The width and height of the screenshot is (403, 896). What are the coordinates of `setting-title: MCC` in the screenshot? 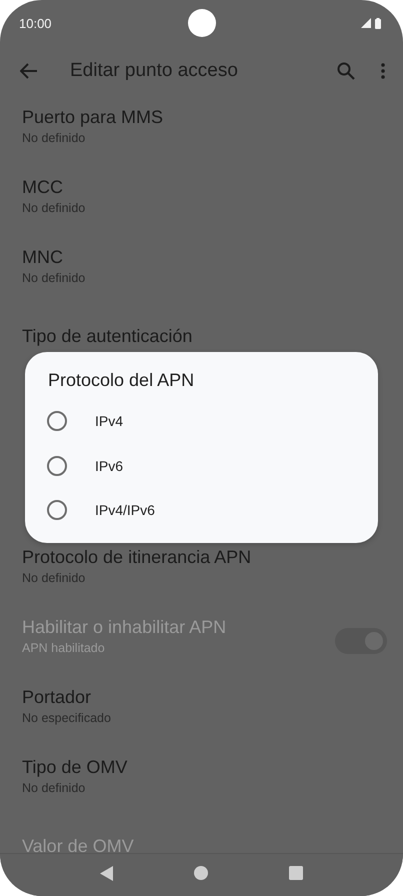 It's located at (42, 187).